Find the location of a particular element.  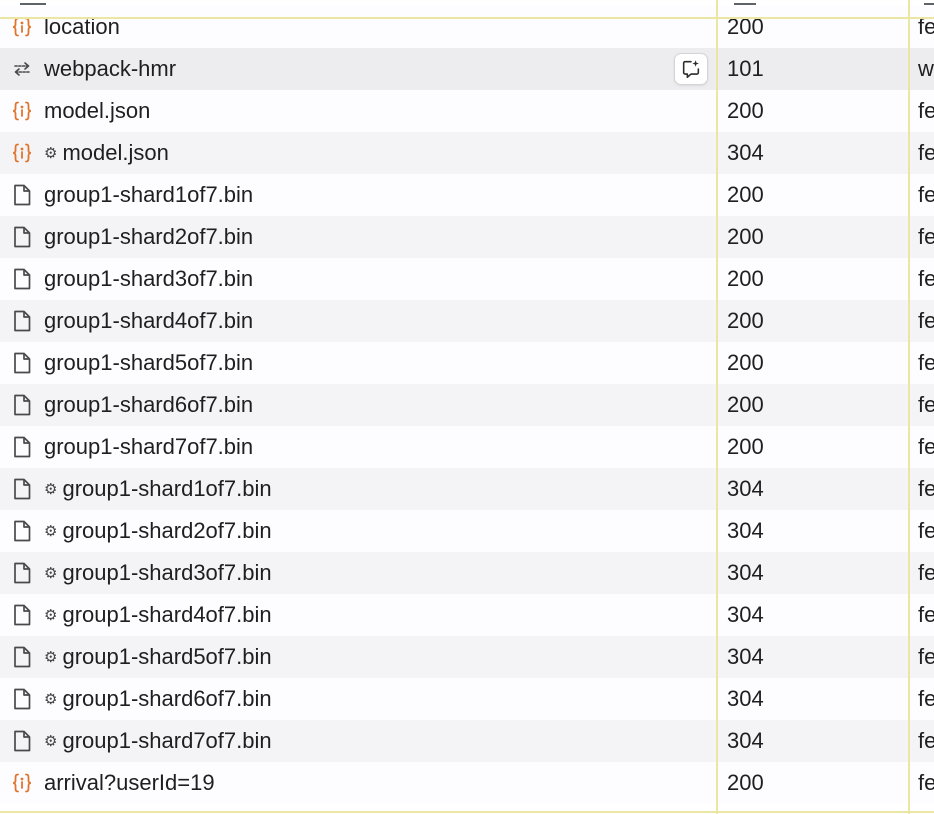

table-row: location 200 fe is located at coordinates (467, 27).